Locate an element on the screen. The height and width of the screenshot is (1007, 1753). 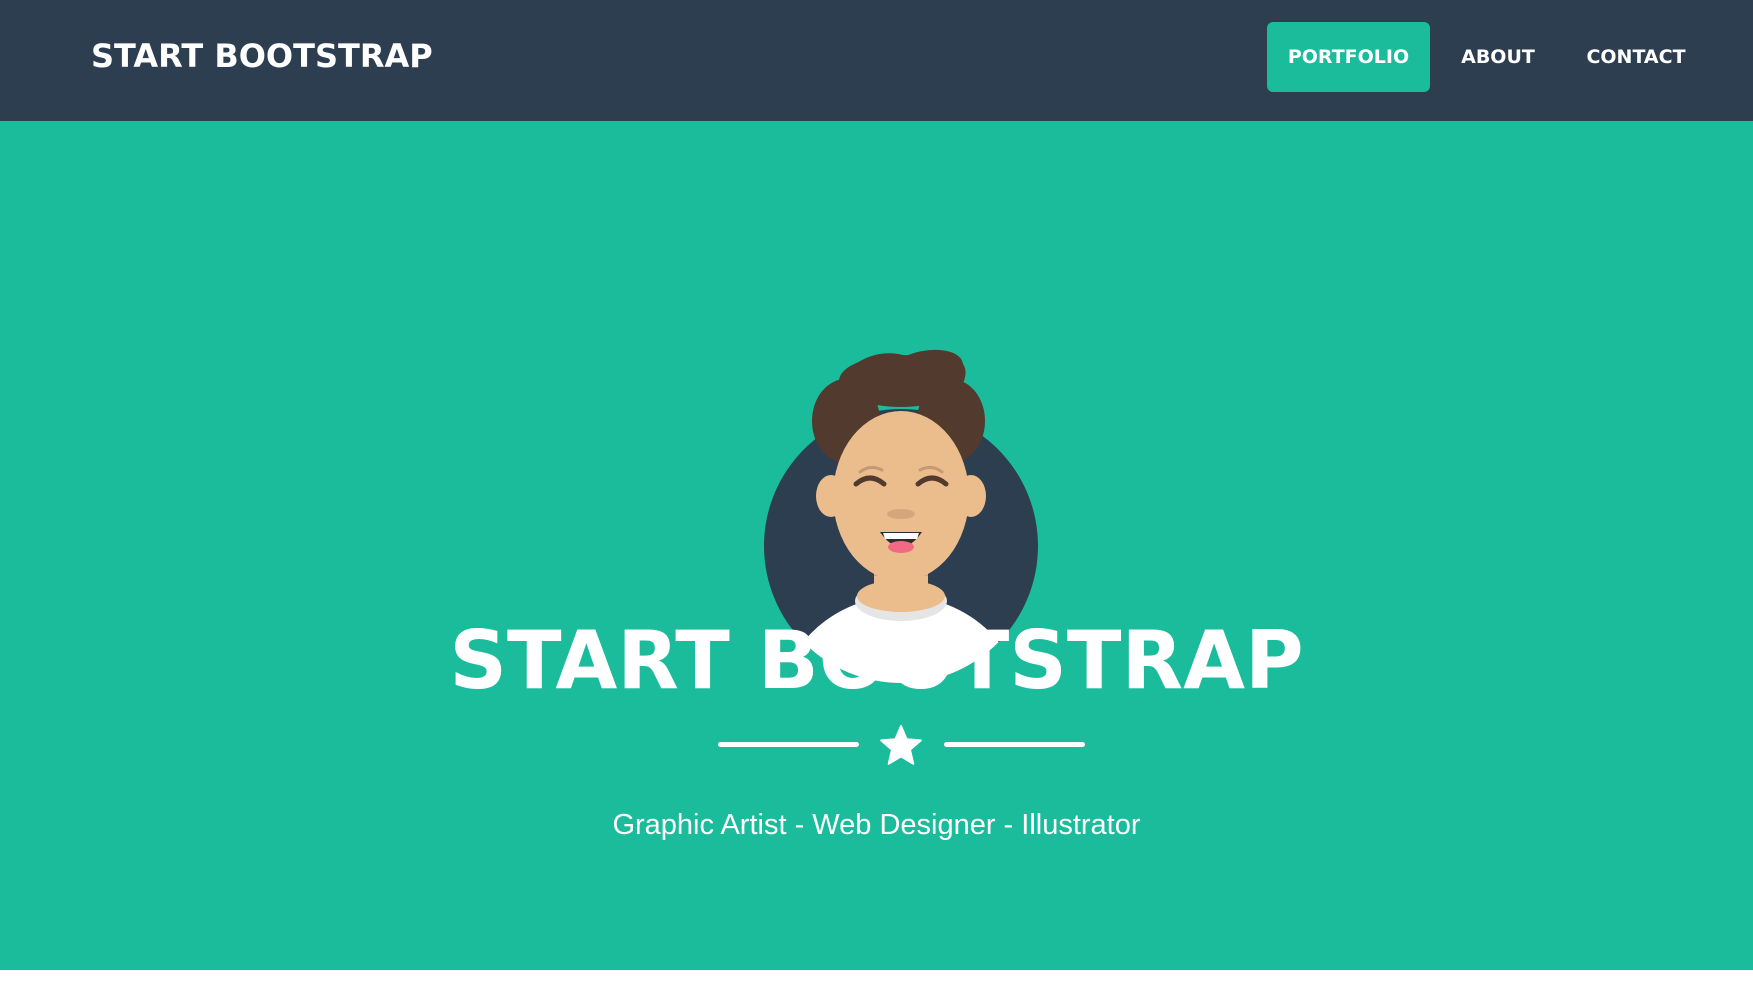
nav-portfolio-link: PORTFOLIO is located at coordinates (1348, 57).